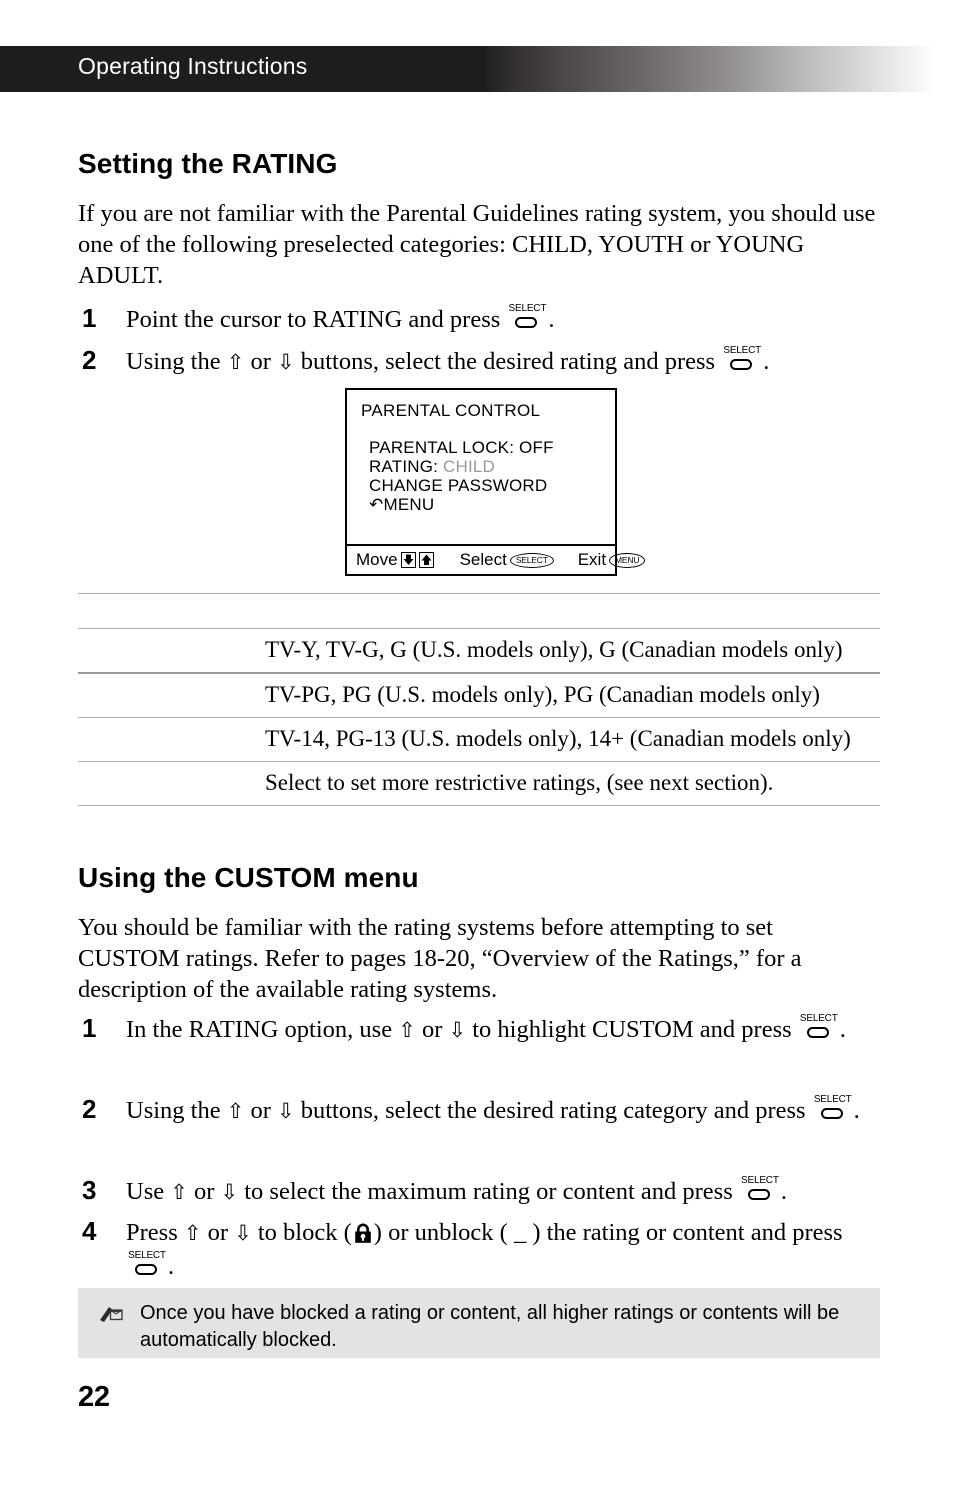 The image size is (954, 1487). I want to click on page-number: 22, so click(94, 1397).